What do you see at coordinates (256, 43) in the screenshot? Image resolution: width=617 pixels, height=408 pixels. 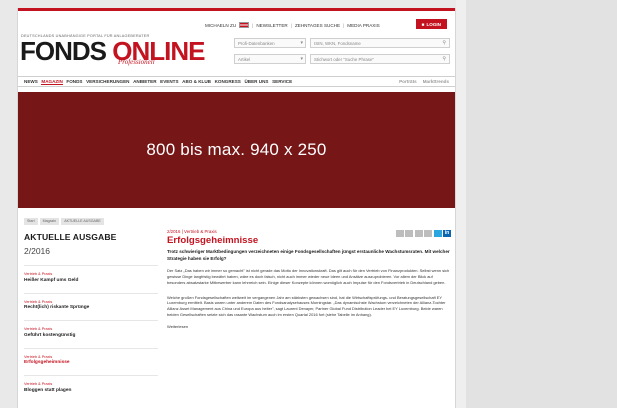 I see `fund-database-select-label: Profi-Datenbanken` at bounding box center [256, 43].